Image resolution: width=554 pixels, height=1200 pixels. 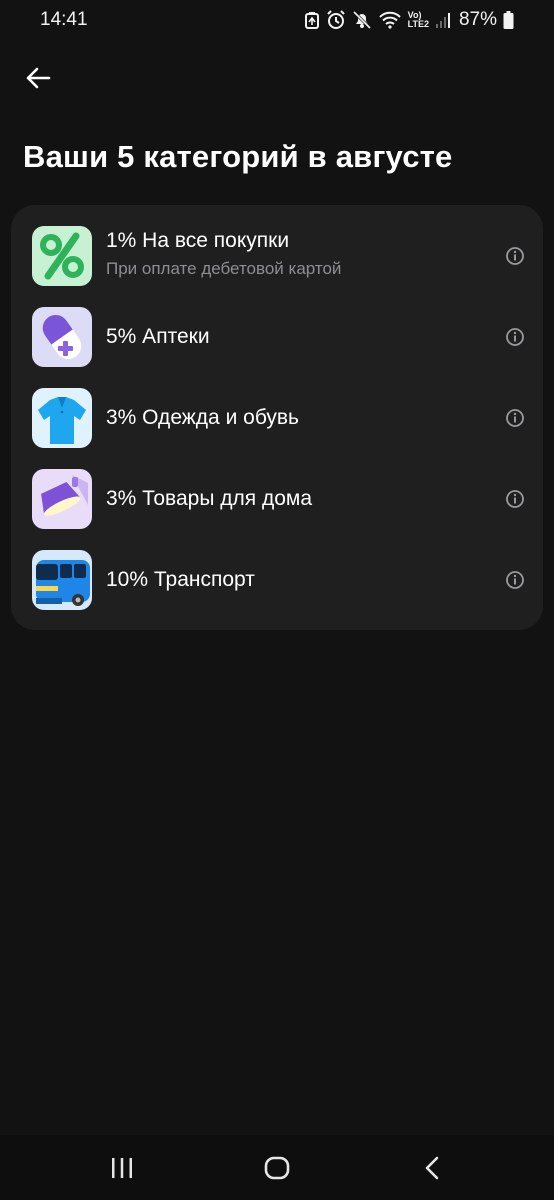 I want to click on category-item-home-goods: 3% Товары для дома, so click(x=277, y=504).